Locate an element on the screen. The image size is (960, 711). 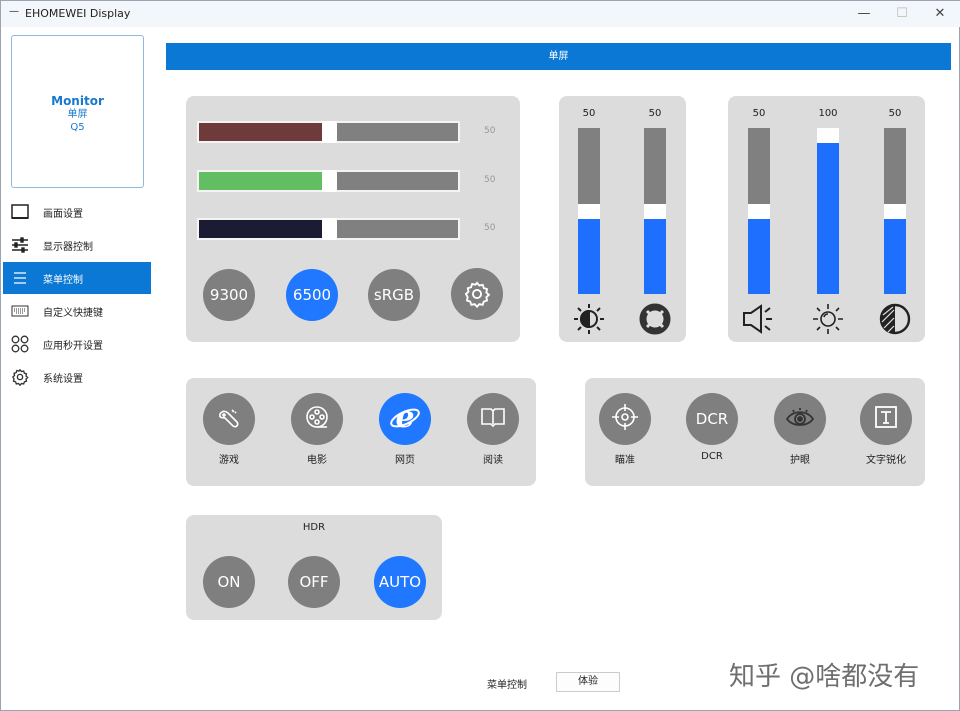
film-reel-icon is located at coordinates (317, 419).